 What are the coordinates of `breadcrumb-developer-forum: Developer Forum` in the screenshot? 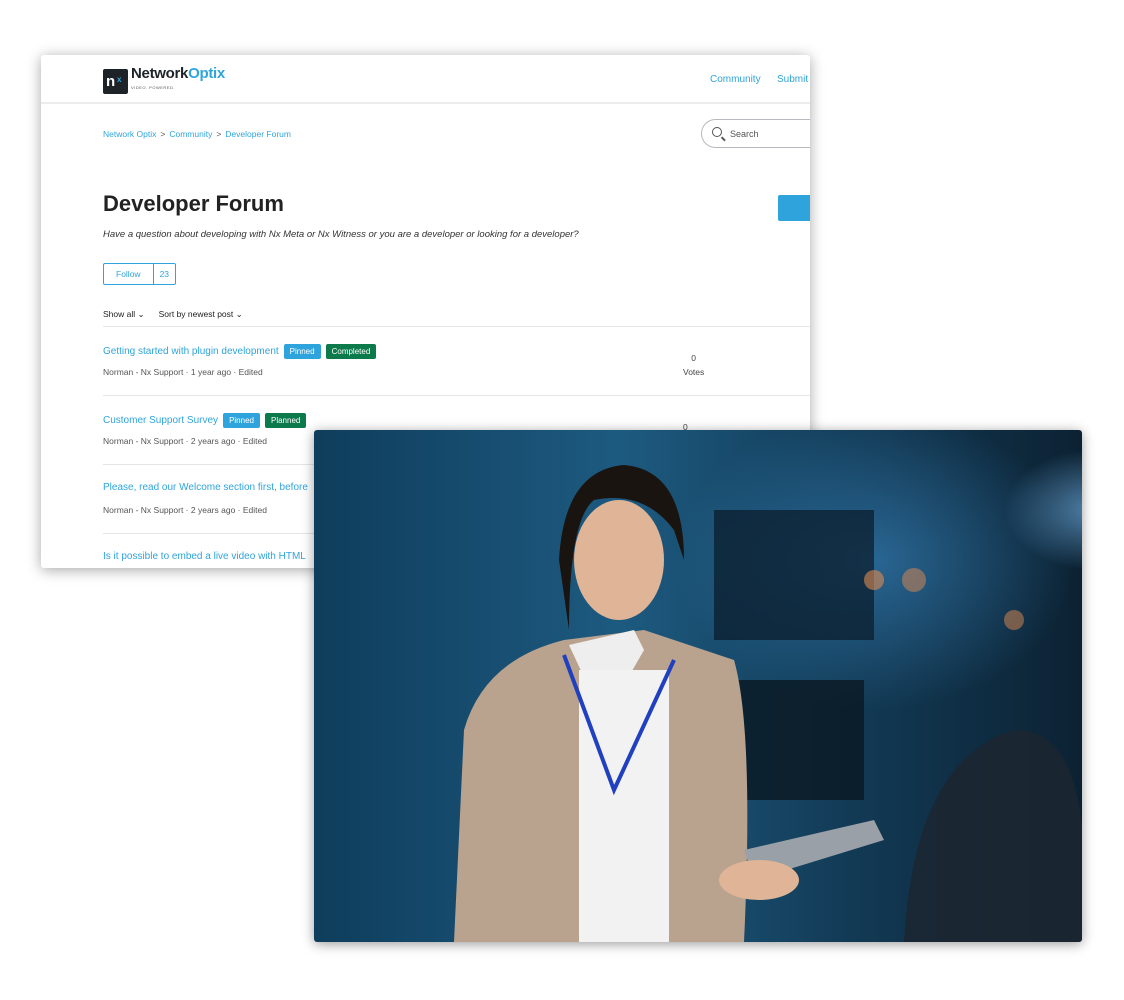 It's located at (258, 134).